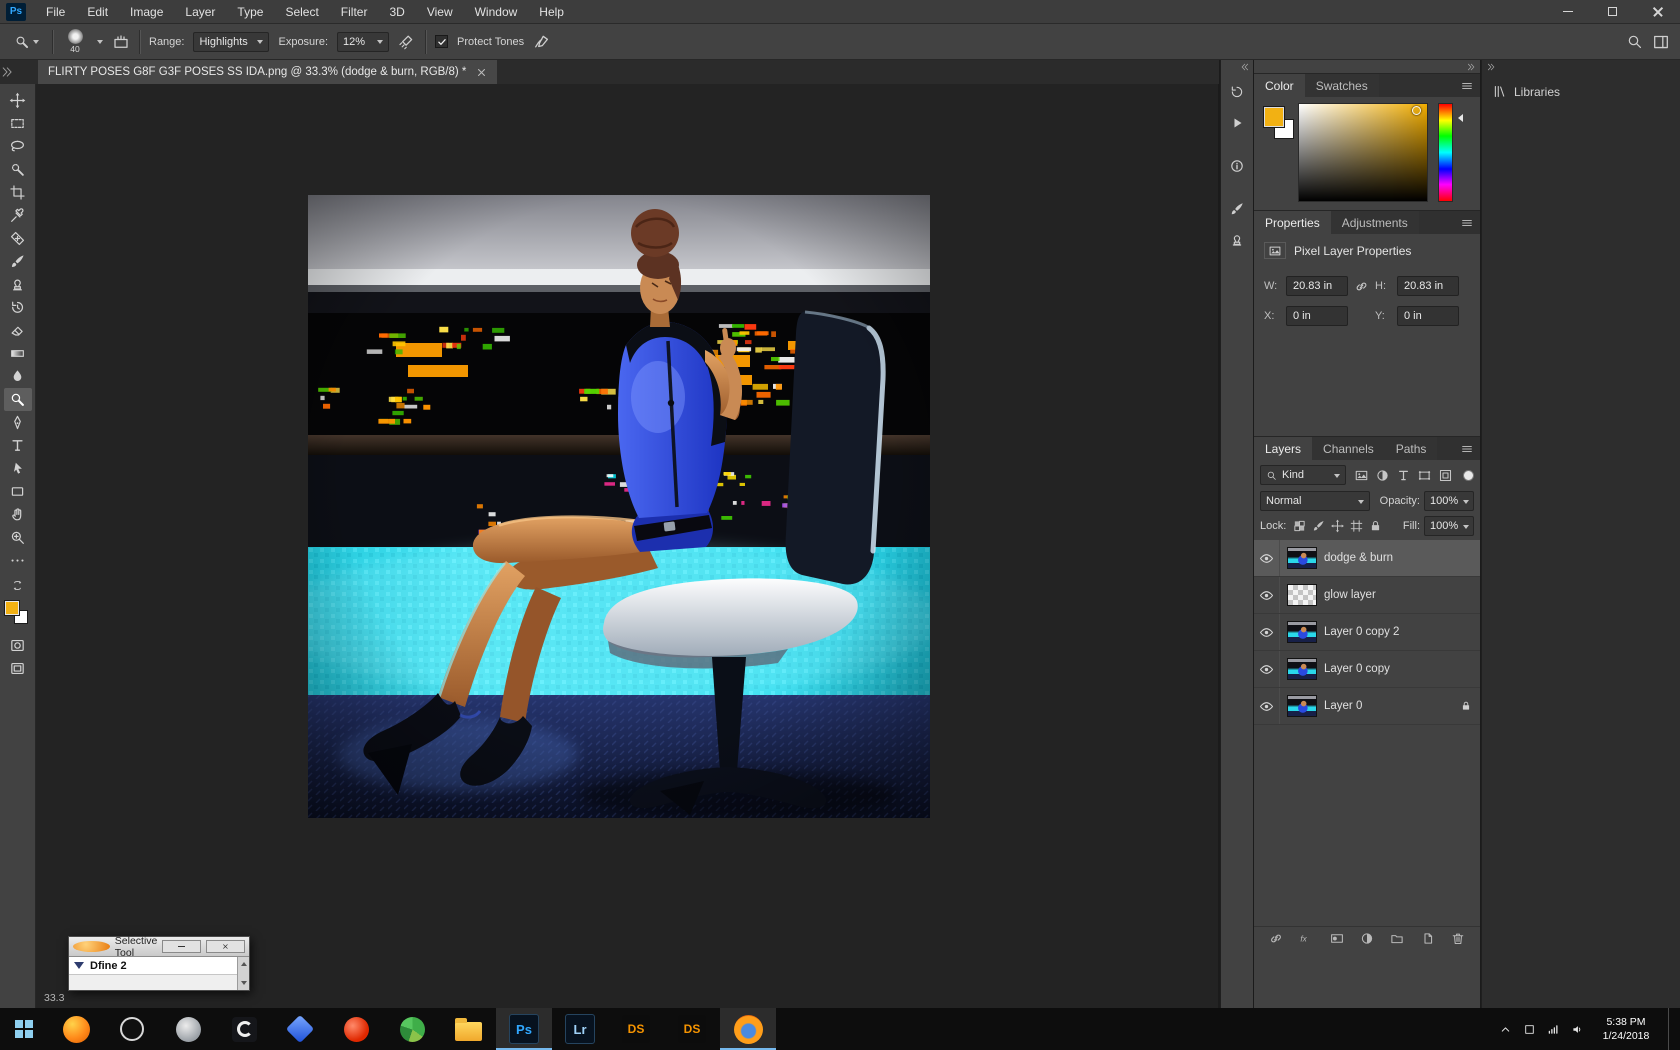 Image resolution: width=1680 pixels, height=1050 pixels. Describe the element at coordinates (1458, 938) in the screenshot. I see `delete-layer-icon` at that location.